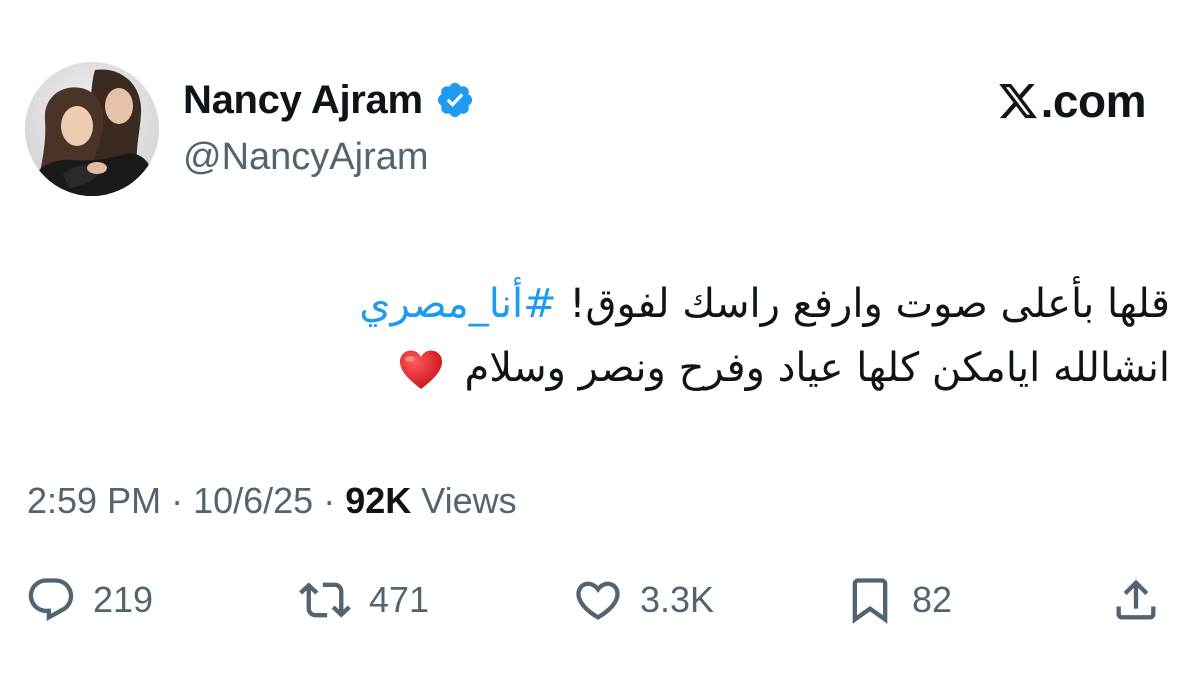 The image size is (1200, 679). What do you see at coordinates (863, 304) in the screenshot?
I see `tweet-line-1-text: قلها بأعلى صوت وارفع راسك لفوق!` at bounding box center [863, 304].